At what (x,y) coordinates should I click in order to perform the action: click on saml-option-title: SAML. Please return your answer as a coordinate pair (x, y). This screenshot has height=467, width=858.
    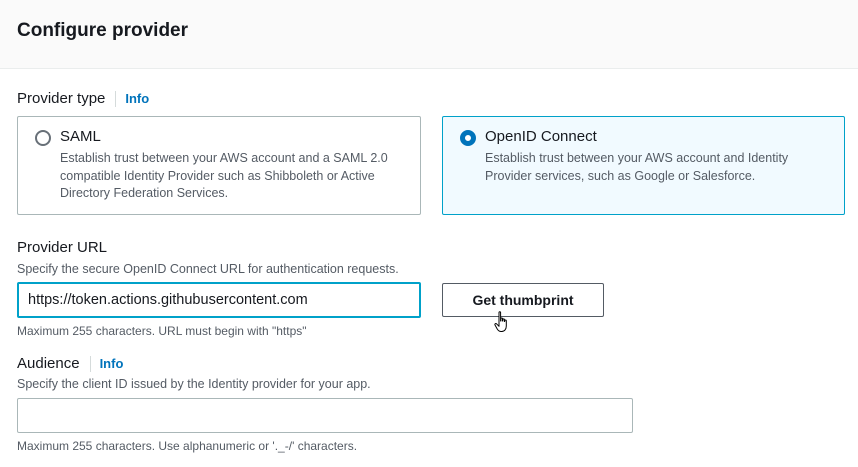
    Looking at the image, I should click on (80, 136).